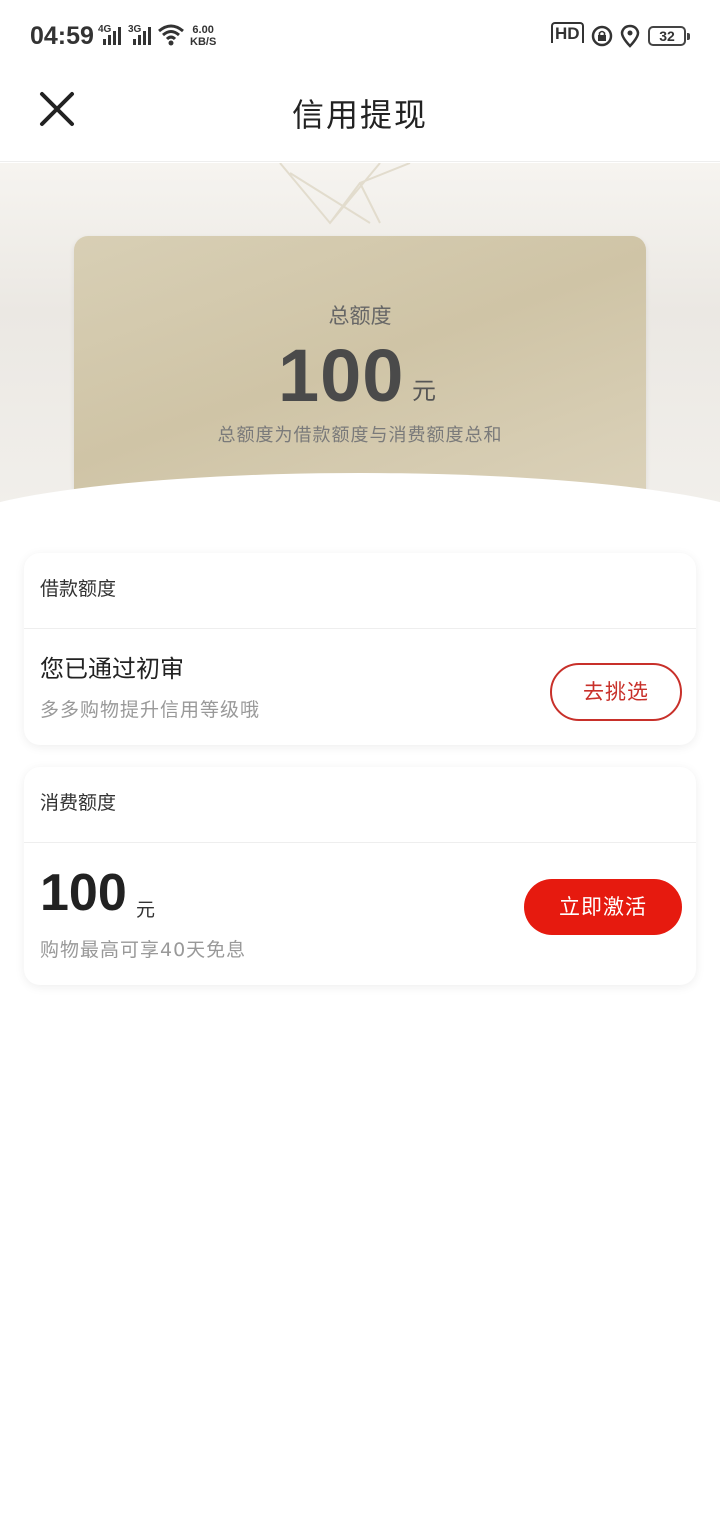 The height and width of the screenshot is (1520, 720). What do you see at coordinates (203, 42) in the screenshot?
I see `speed-unit: KB/S` at bounding box center [203, 42].